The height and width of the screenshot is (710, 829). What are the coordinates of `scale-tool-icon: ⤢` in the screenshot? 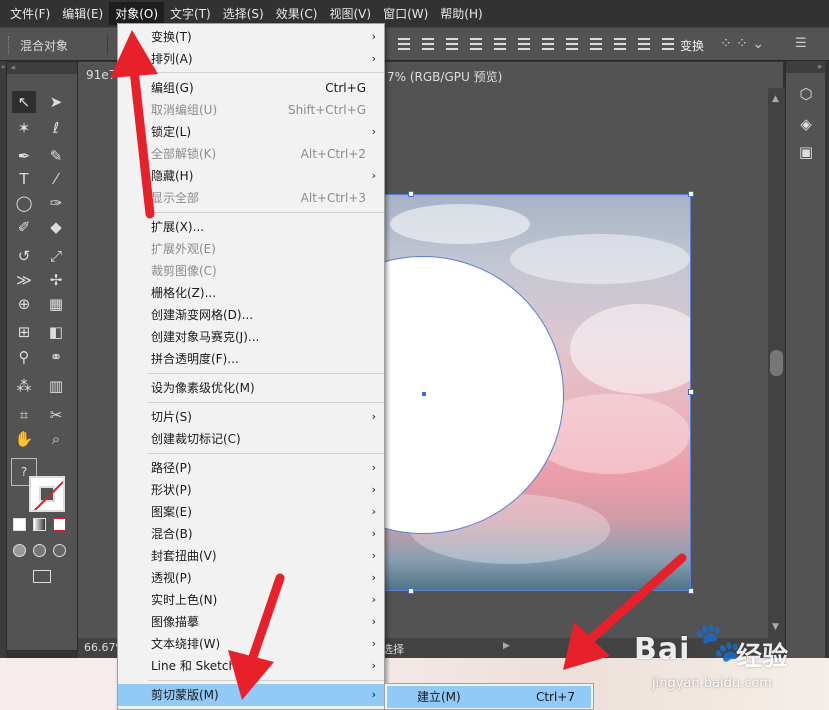 It's located at (56, 256).